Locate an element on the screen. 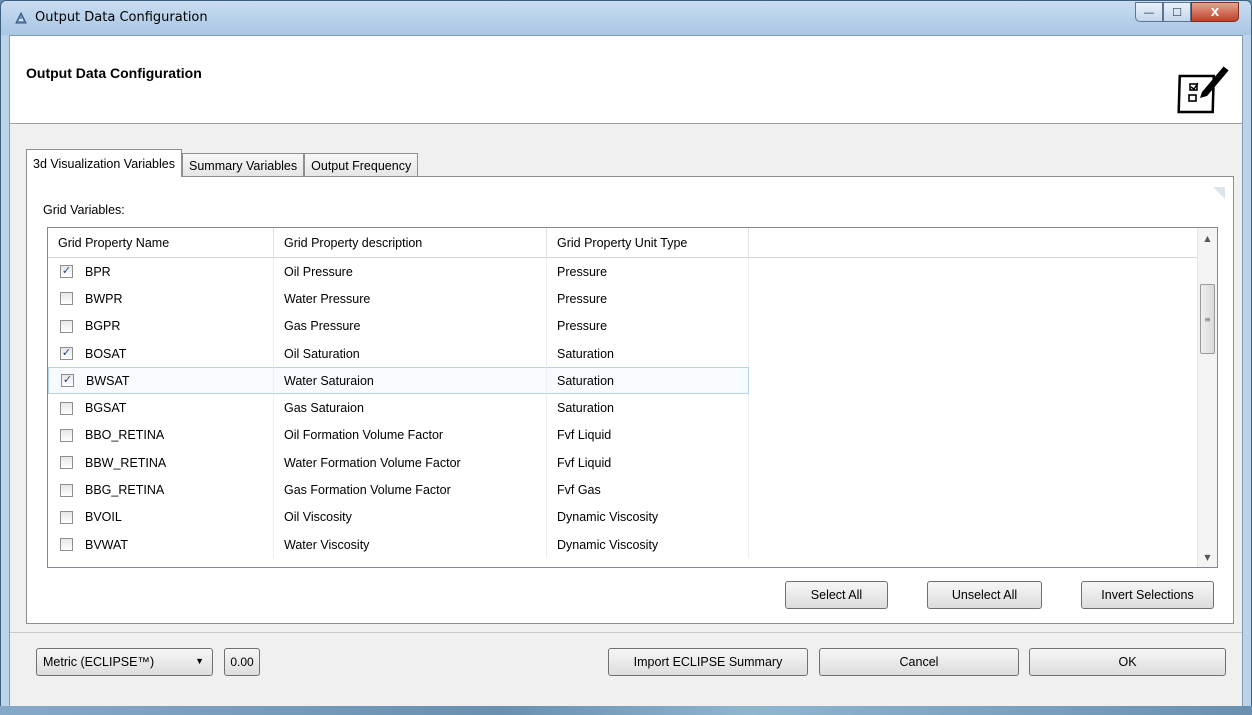  minimize-icon: — is located at coordinates (1149, 12).